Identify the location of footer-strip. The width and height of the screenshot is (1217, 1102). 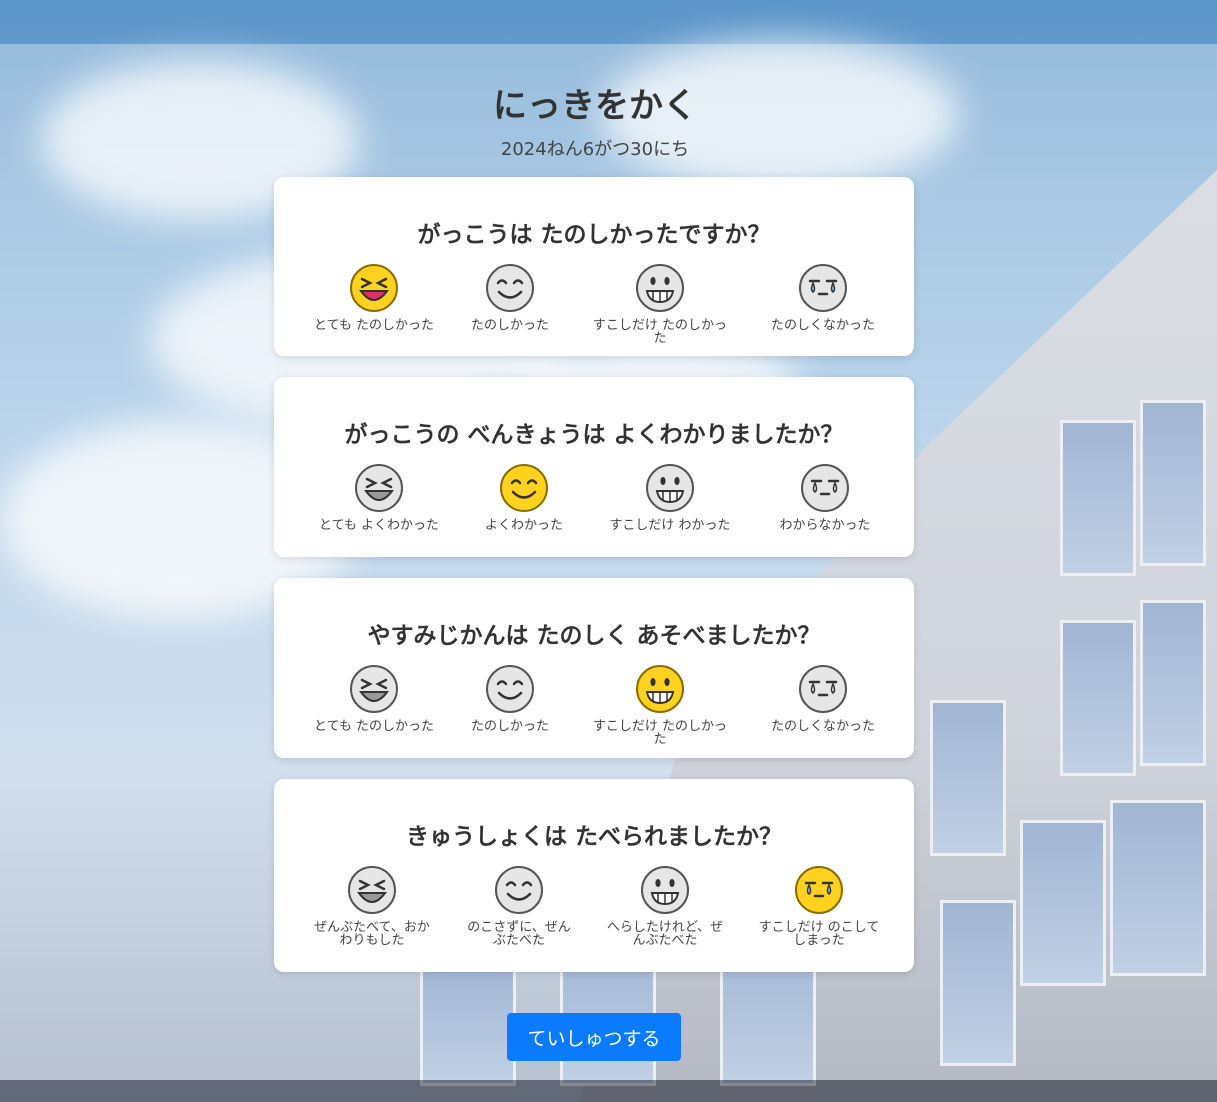
(608, 1091).